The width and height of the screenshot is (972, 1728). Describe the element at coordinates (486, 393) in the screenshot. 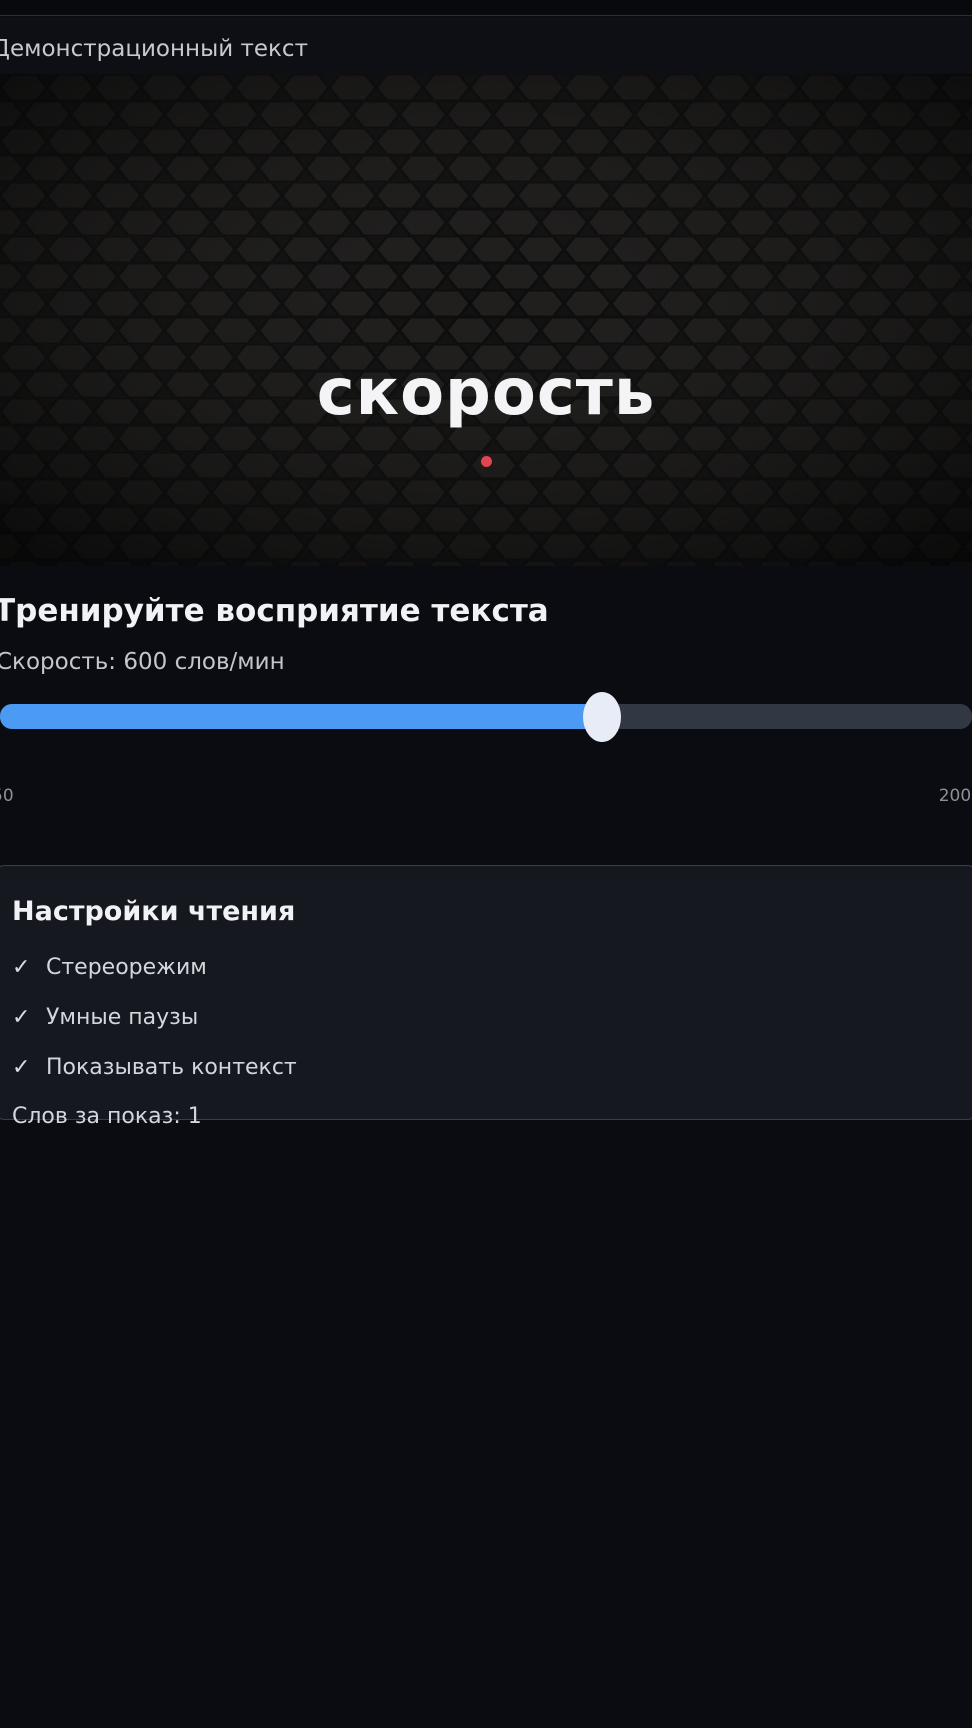

I see `current-word: скорость` at that location.